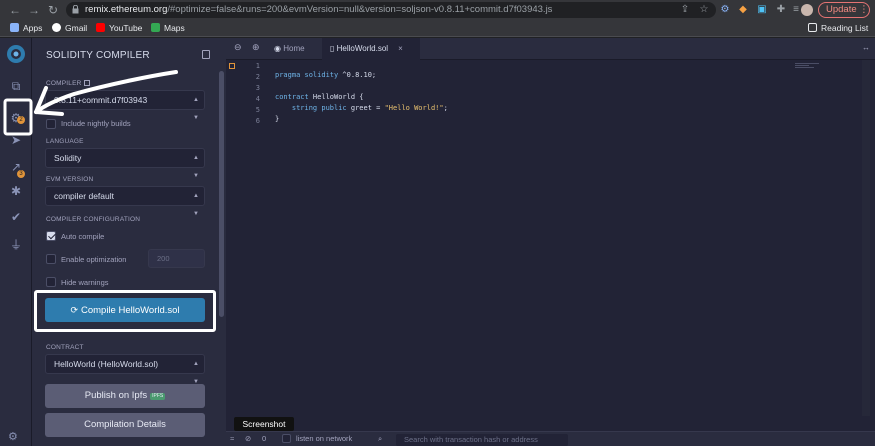 The width and height of the screenshot is (875, 446). Describe the element at coordinates (257, 99) in the screenshot. I see `line-number: 4` at that location.